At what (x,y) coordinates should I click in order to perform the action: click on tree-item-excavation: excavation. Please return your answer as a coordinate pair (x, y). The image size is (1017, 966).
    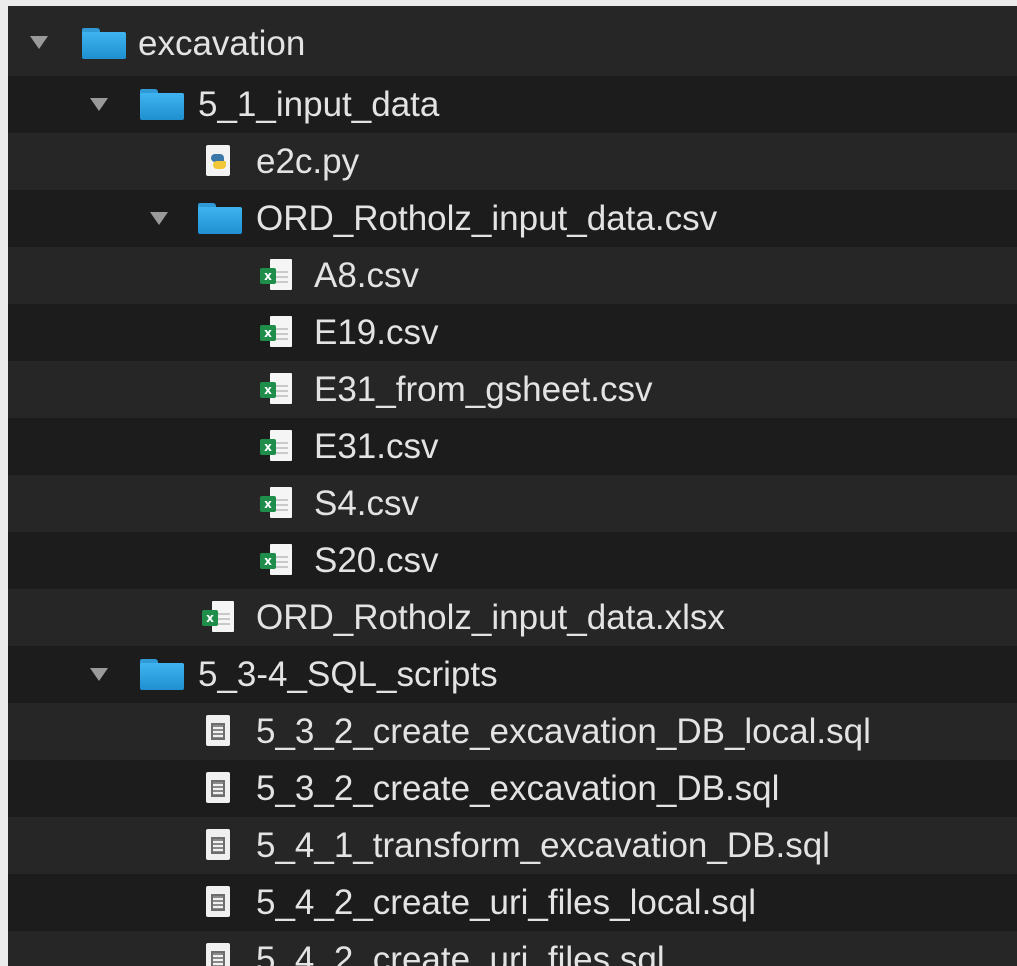
    Looking at the image, I should click on (512, 41).